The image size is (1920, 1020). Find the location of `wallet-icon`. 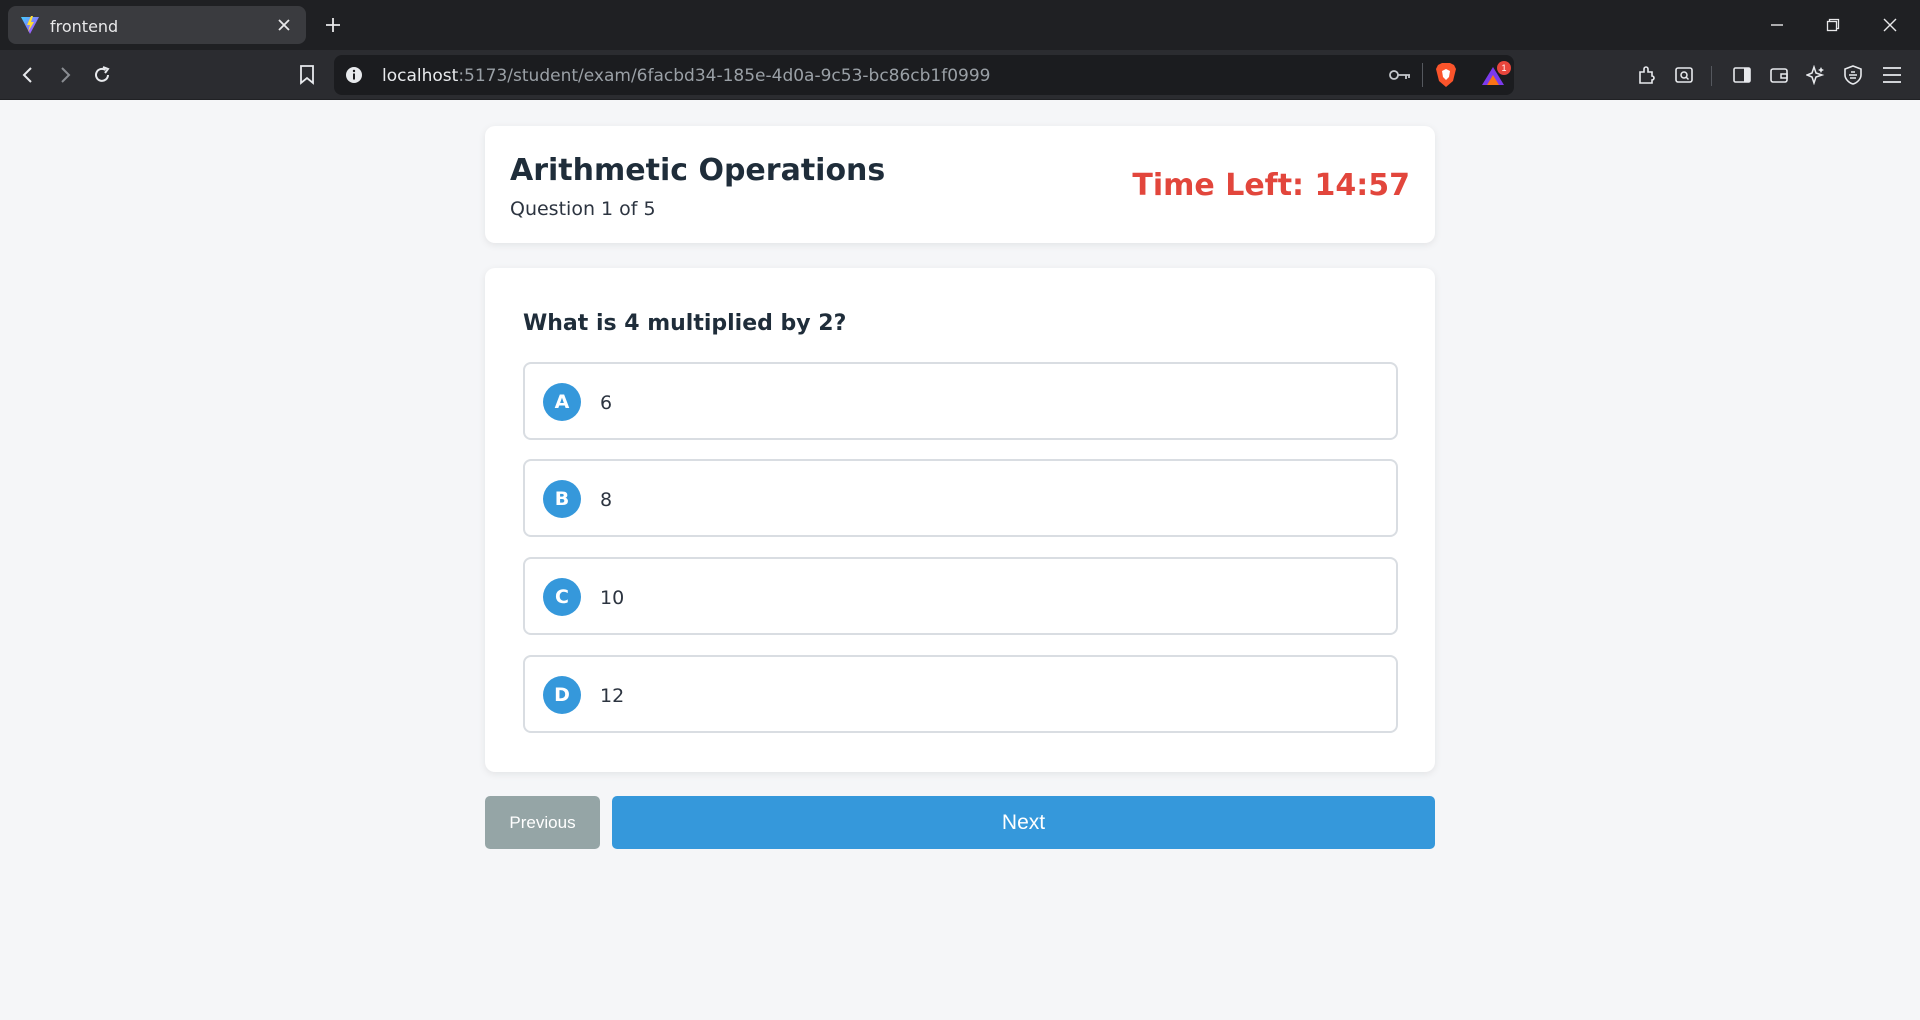

wallet-icon is located at coordinates (1779, 75).